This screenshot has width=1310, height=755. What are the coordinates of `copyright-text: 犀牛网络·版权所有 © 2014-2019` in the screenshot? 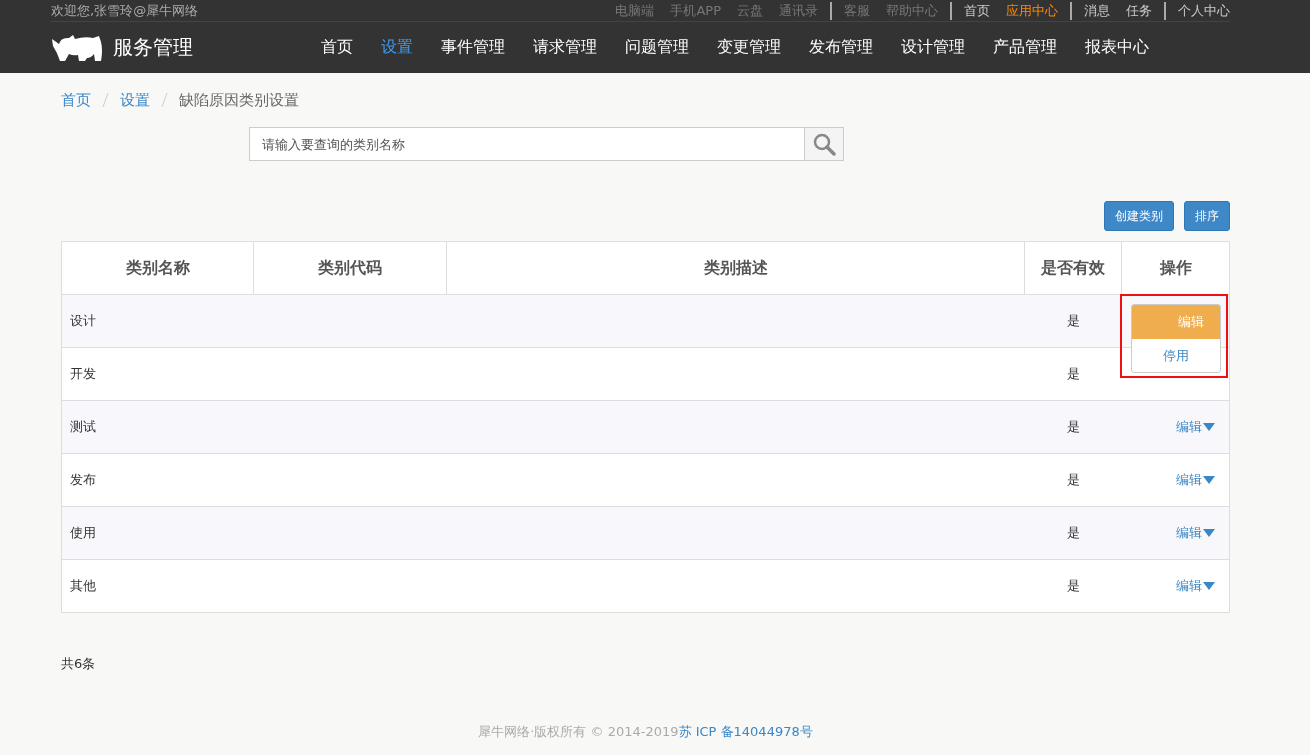 It's located at (578, 731).